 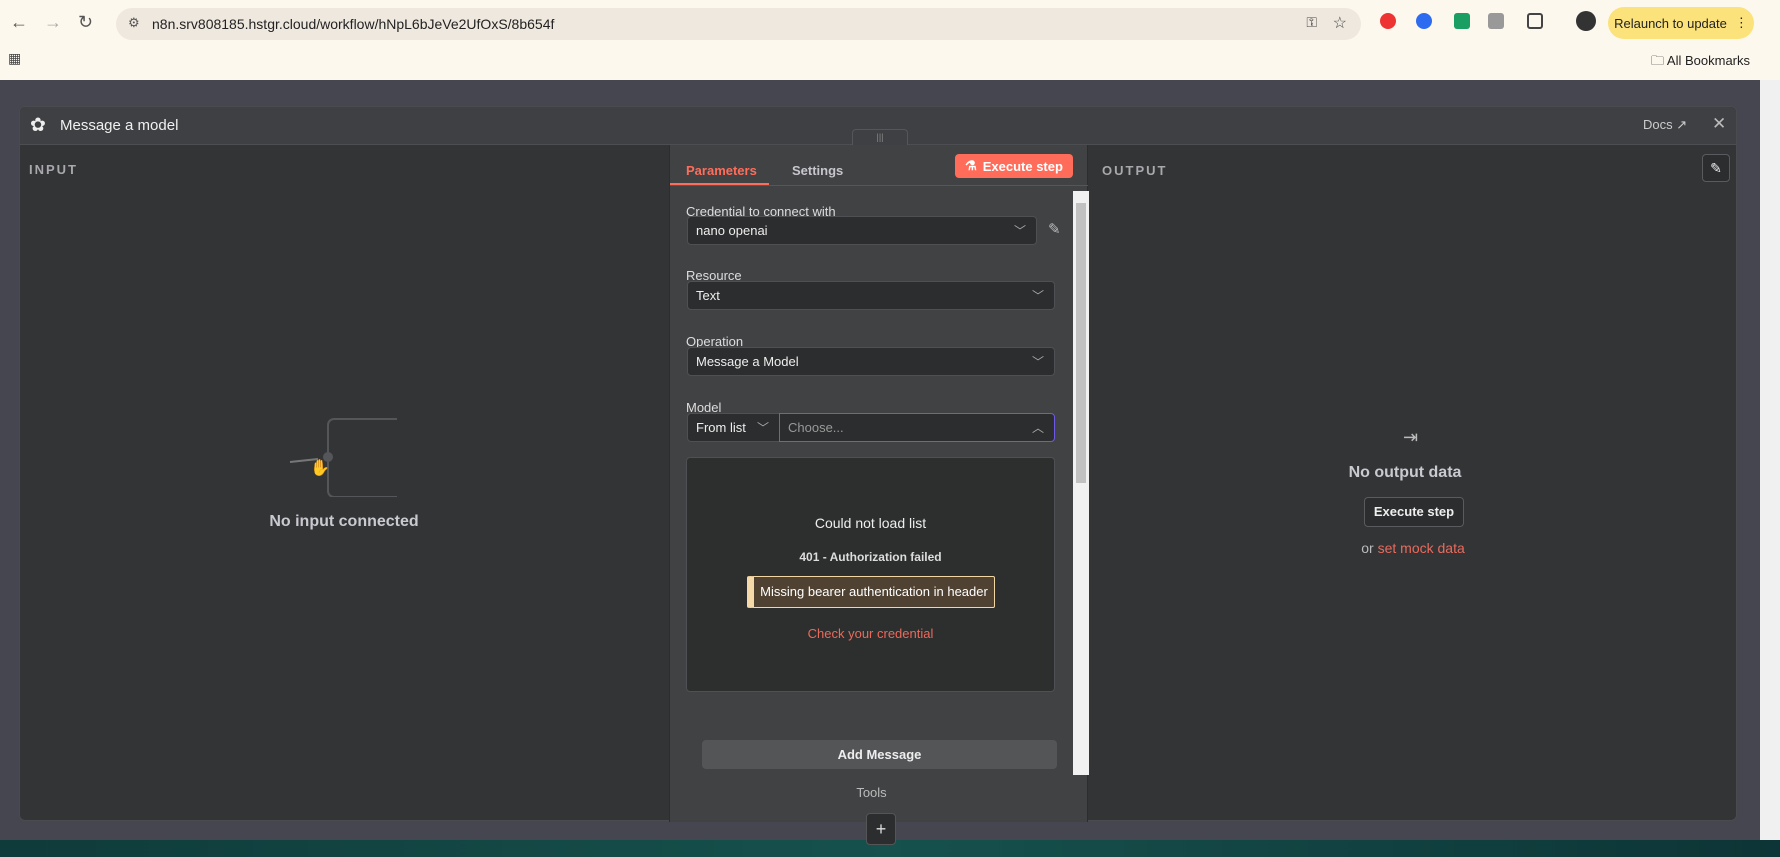 What do you see at coordinates (747, 361) in the screenshot?
I see `operation-value: Message a Model` at bounding box center [747, 361].